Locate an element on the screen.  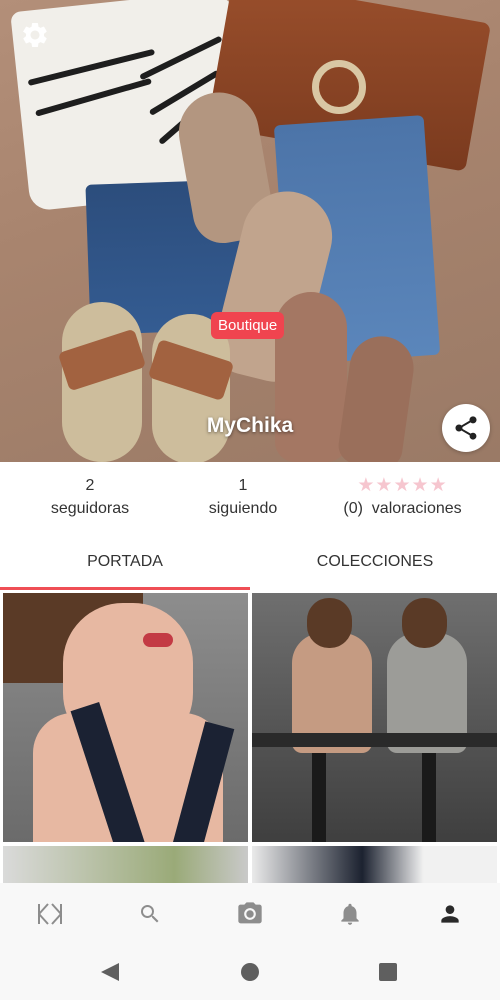
following-stat: 1 siguiendo is located at coordinates (243, 497).